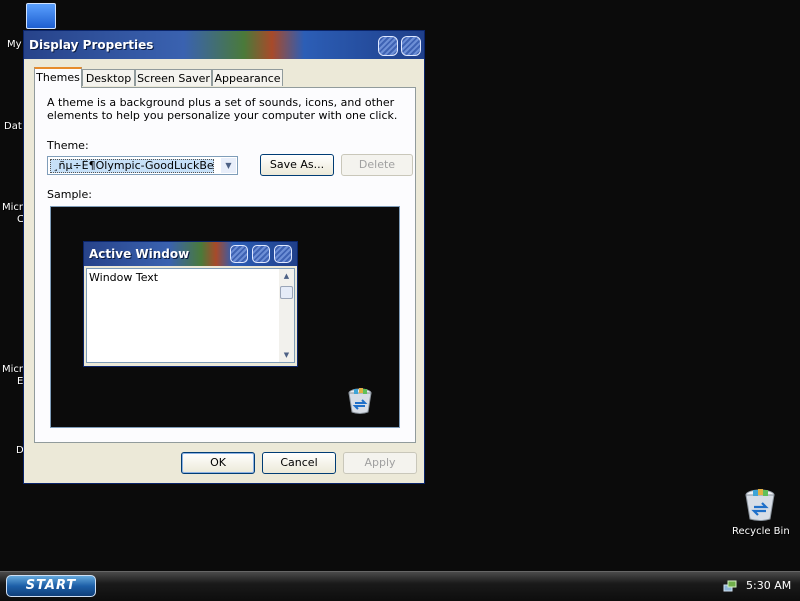 The width and height of the screenshot is (800, 601). Describe the element at coordinates (380, 463) in the screenshot. I see `apply-button: Apply` at that location.